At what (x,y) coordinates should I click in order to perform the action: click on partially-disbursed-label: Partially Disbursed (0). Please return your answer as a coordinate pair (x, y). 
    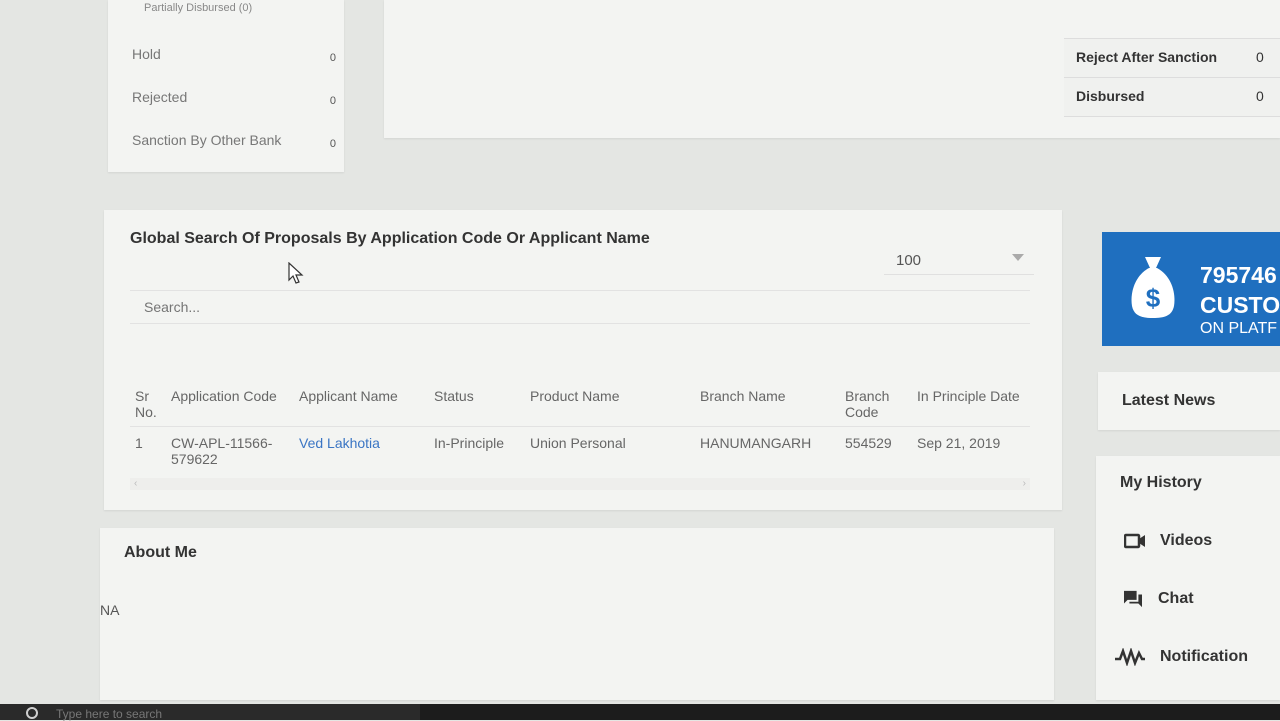
    Looking at the image, I should click on (198, 8).